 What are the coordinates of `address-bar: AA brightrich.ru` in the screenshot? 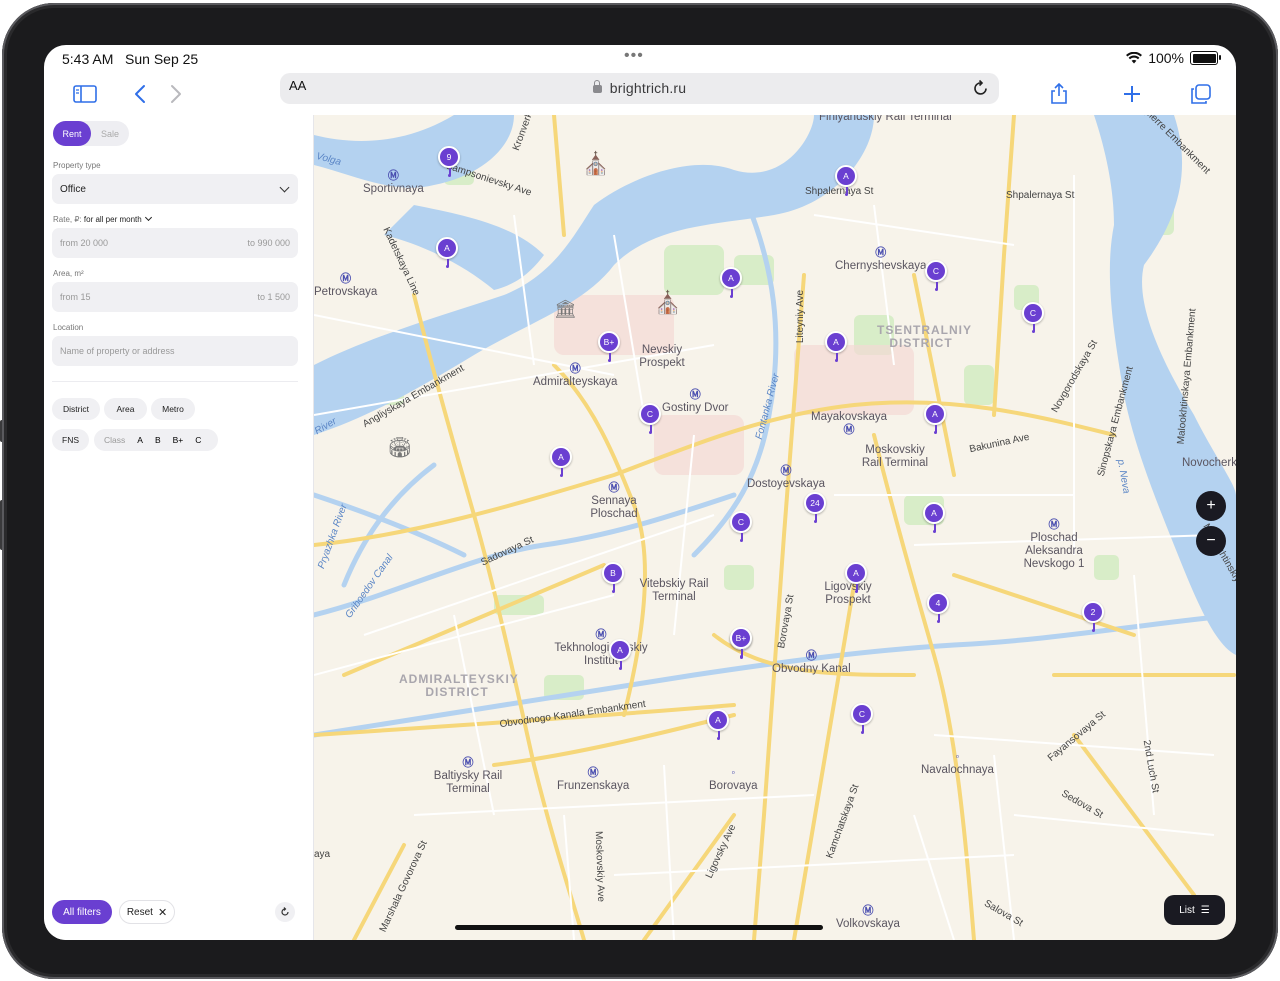 It's located at (639, 88).